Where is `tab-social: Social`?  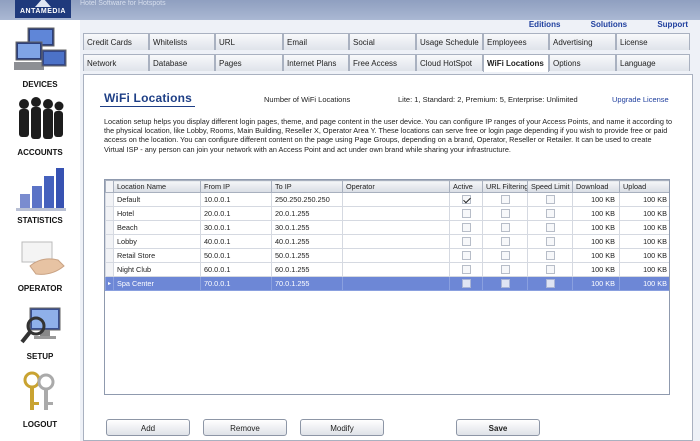 tab-social: Social is located at coordinates (382, 41).